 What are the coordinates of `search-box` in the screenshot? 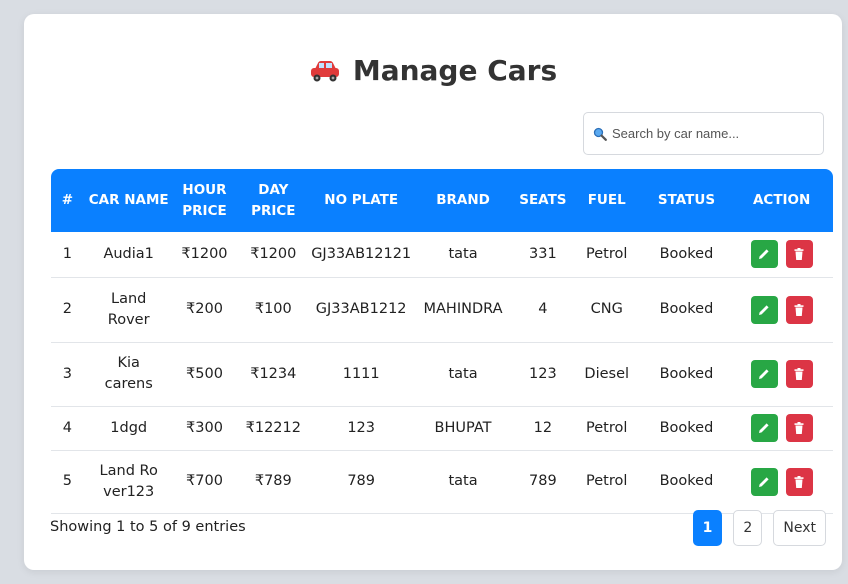 It's located at (703, 133).